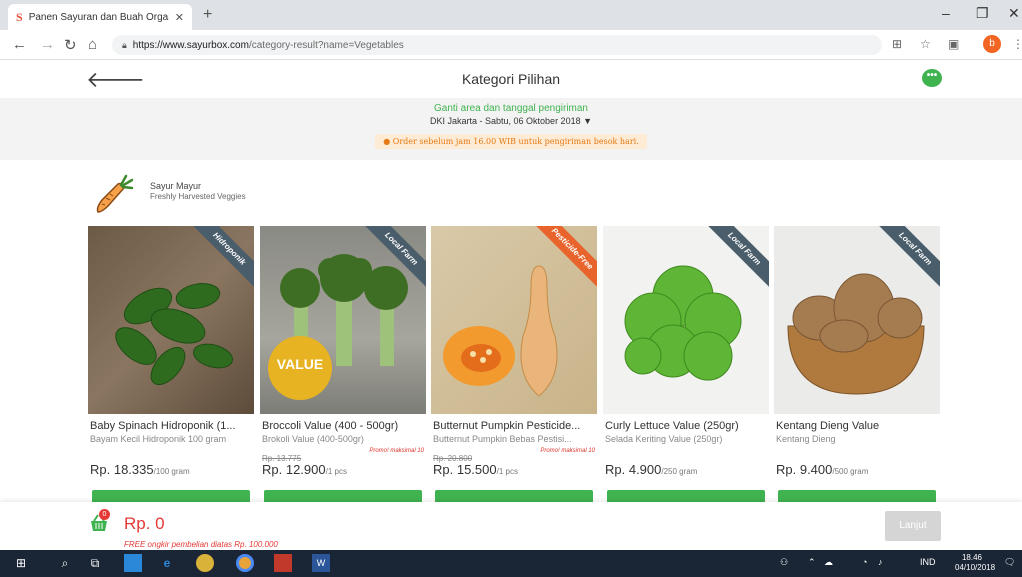 Image resolution: width=1022 pixels, height=577 pixels. Describe the element at coordinates (133, 563) in the screenshot. I see `file-explorer-icon` at that location.